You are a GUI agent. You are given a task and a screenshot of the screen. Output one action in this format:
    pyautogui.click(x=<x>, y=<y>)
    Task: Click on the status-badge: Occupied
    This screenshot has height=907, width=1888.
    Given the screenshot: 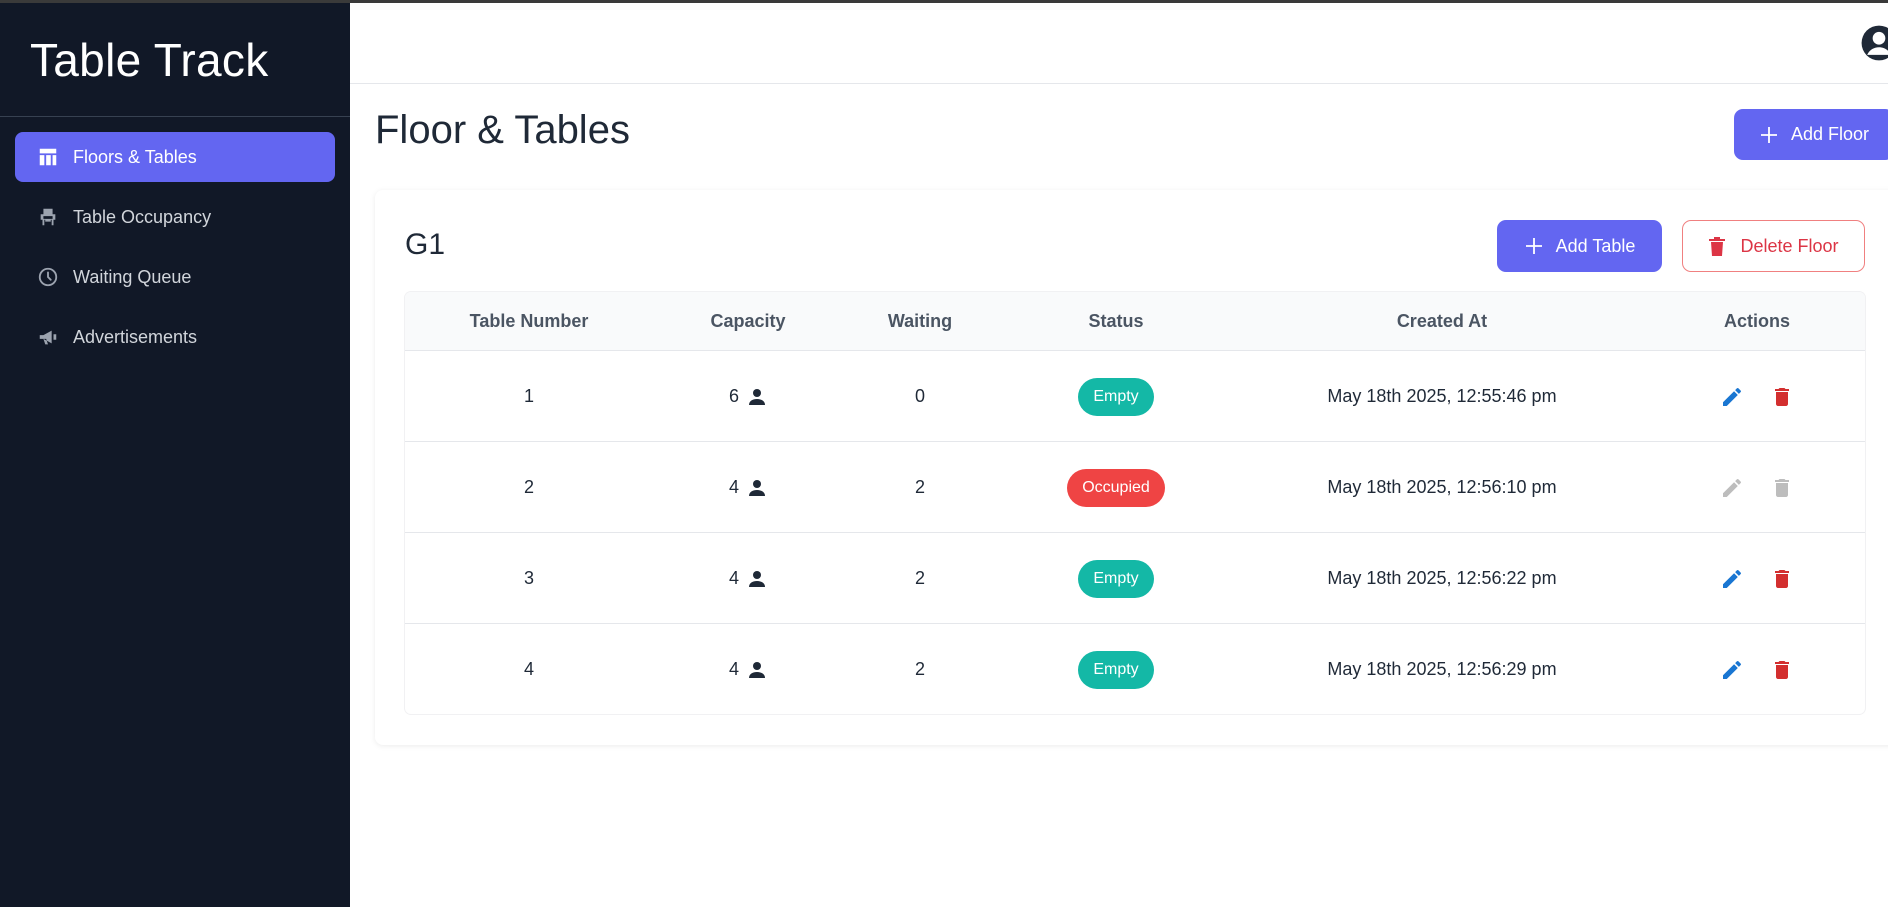 What is the action you would take?
    pyautogui.click(x=1116, y=487)
    